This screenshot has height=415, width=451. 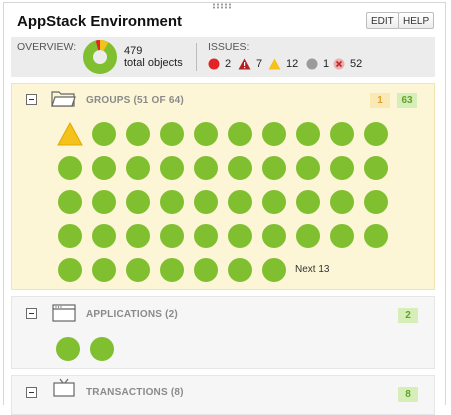 I want to click on folder-icon, so click(x=63, y=99).